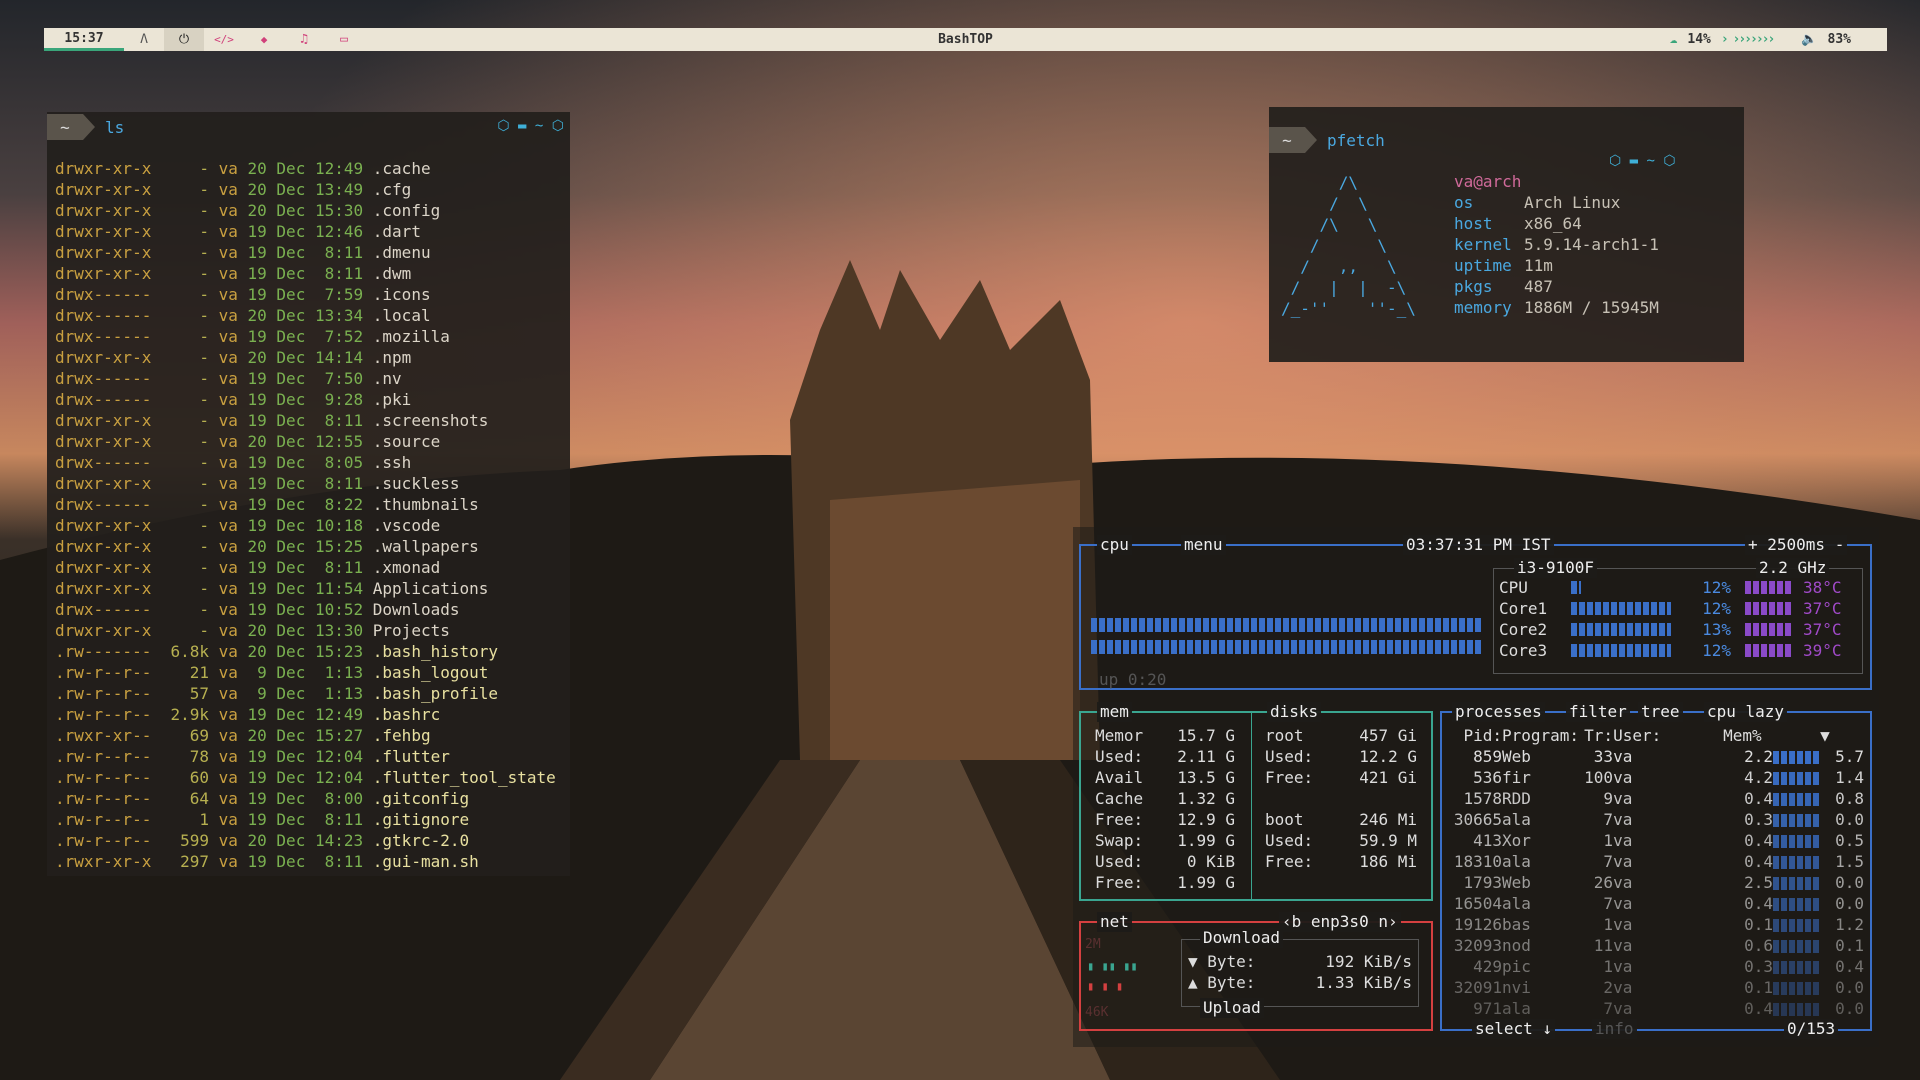  What do you see at coordinates (339, 231) in the screenshot?
I see `time: 12:46` at bounding box center [339, 231].